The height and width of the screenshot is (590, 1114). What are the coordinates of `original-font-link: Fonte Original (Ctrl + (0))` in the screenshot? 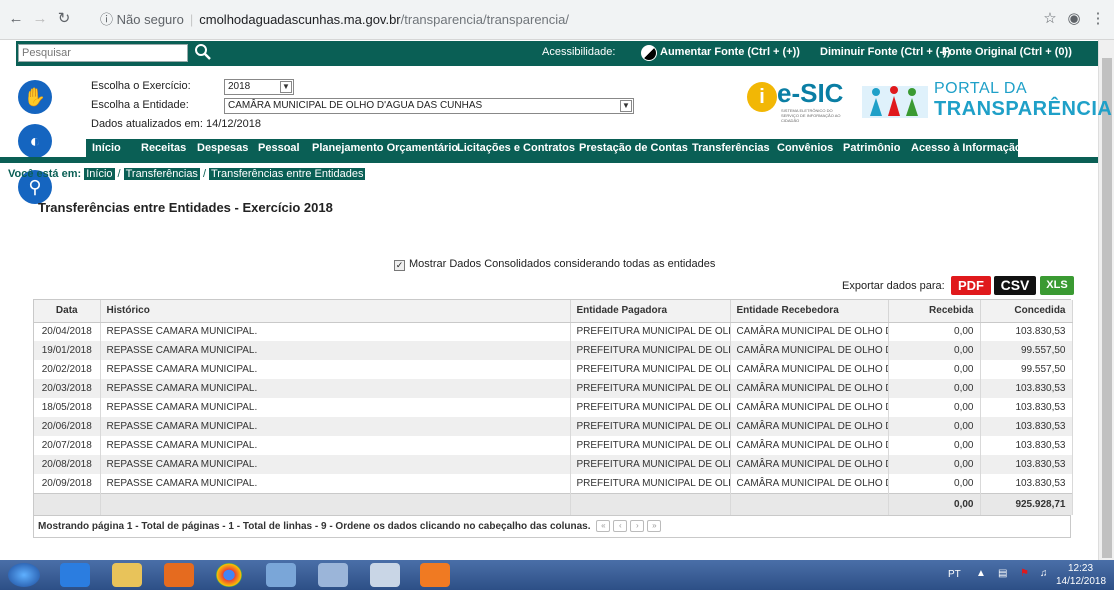 It's located at (1007, 52).